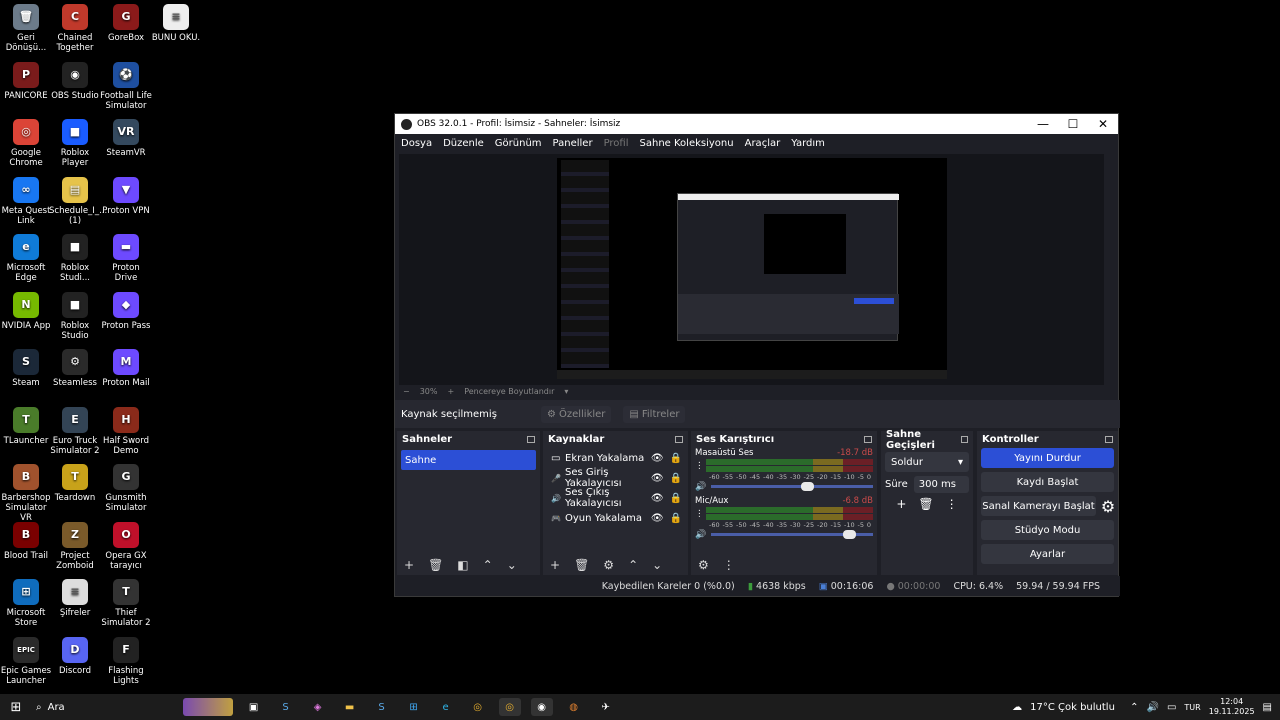 The image size is (1280, 720). Describe the element at coordinates (615, 478) in the screenshot. I see `source-item: 🎤 Ses Giriş Yakalayıcısı 👁 🔒` at that location.